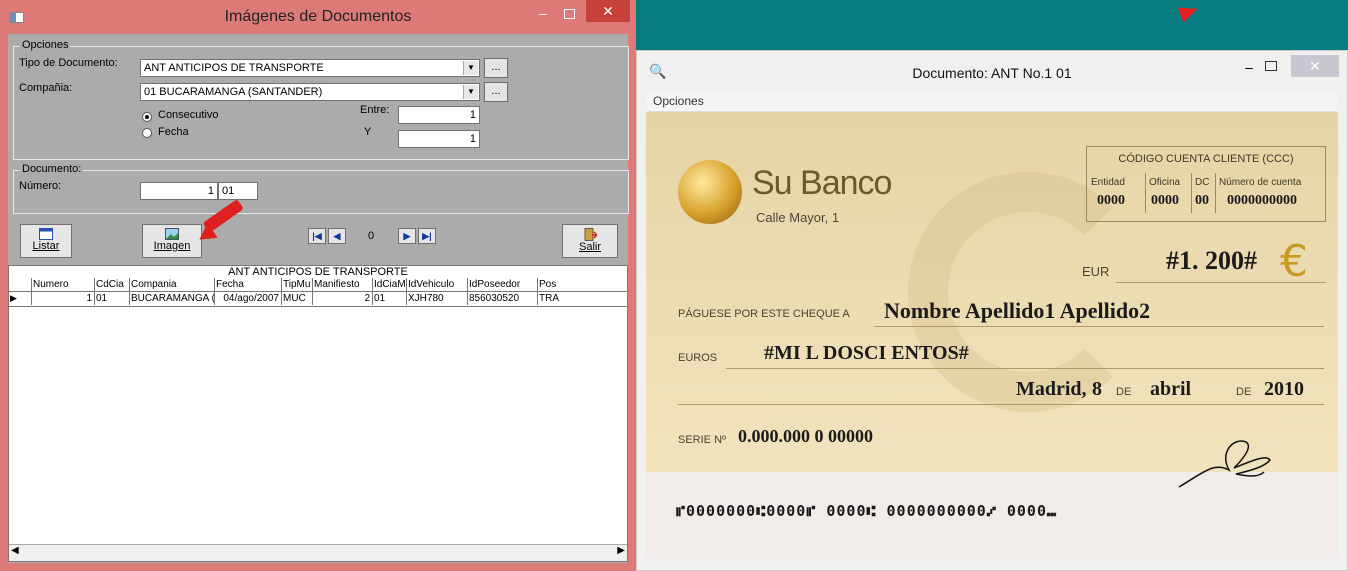 This screenshot has height=571, width=1348. I want to click on micr-line: ⑈0000000⑆0000⑈ 0000⑆ 0000000000⑇ 0000⑉, so click(866, 511).